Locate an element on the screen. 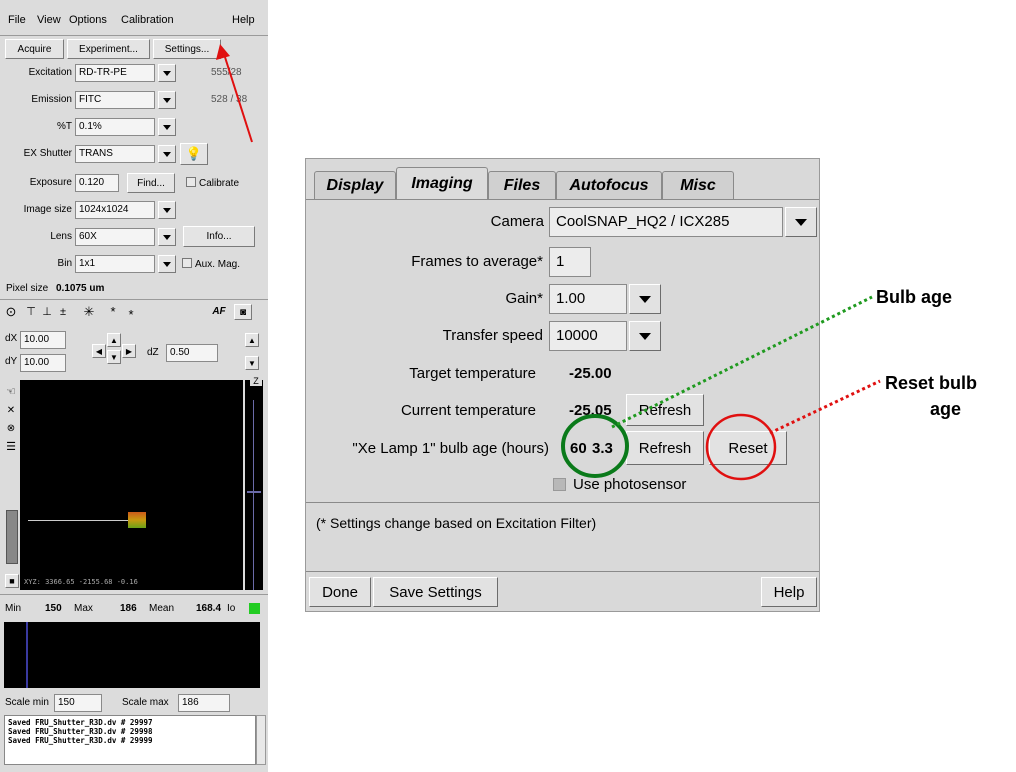 This screenshot has width=1016, height=772. bulb-age-annotation: Bulb age is located at coordinates (914, 297).